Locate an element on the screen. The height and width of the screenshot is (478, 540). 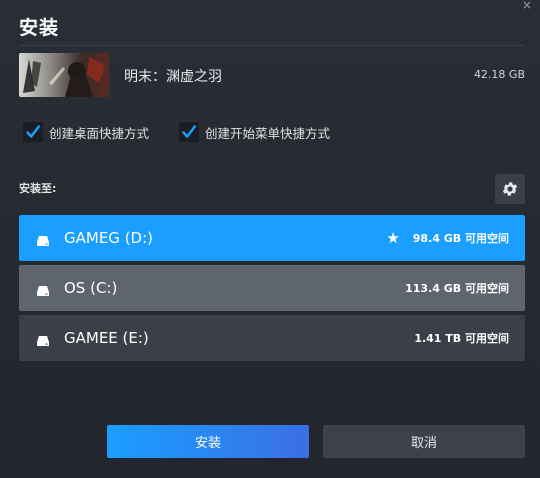
close-icon: × is located at coordinates (527, 6).